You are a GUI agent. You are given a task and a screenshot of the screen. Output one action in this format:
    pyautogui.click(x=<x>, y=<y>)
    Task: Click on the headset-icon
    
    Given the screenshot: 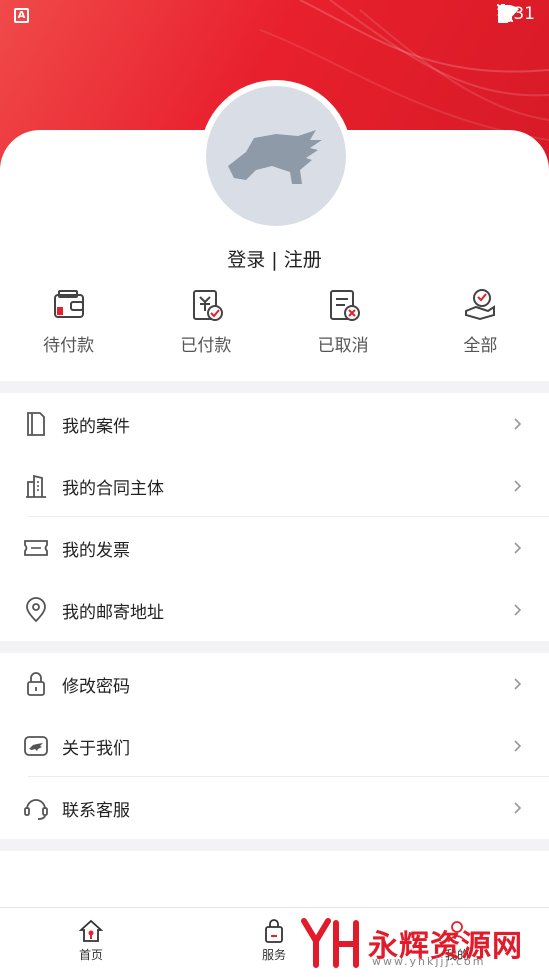 What is the action you would take?
    pyautogui.click(x=36, y=809)
    